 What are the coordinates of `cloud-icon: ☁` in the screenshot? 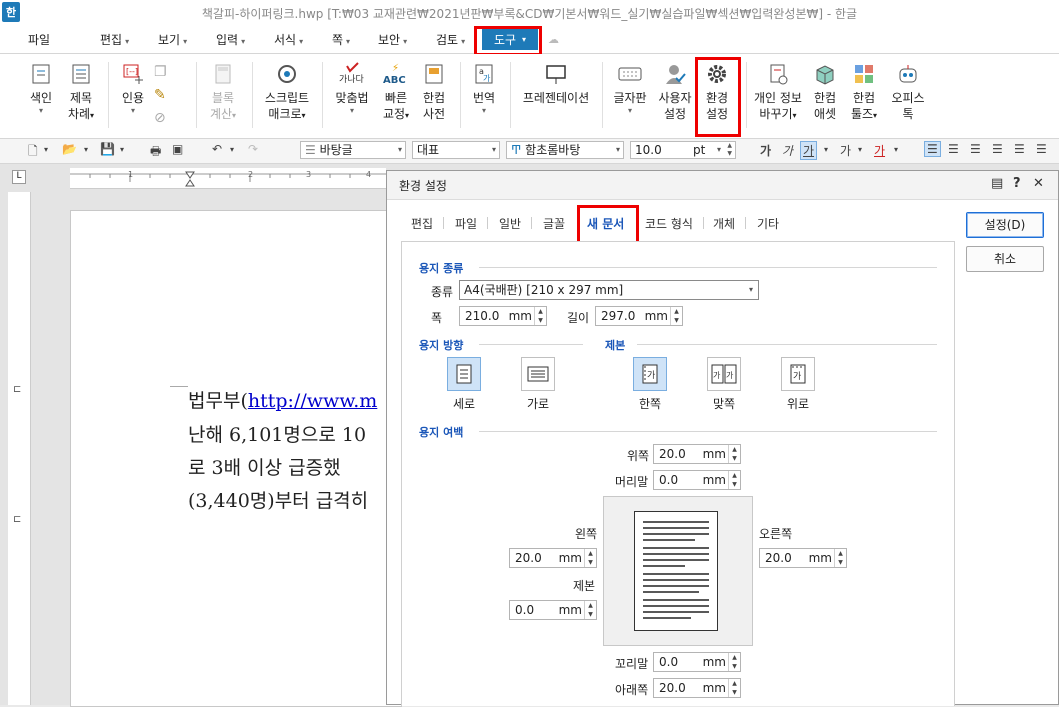 It's located at (555, 39).